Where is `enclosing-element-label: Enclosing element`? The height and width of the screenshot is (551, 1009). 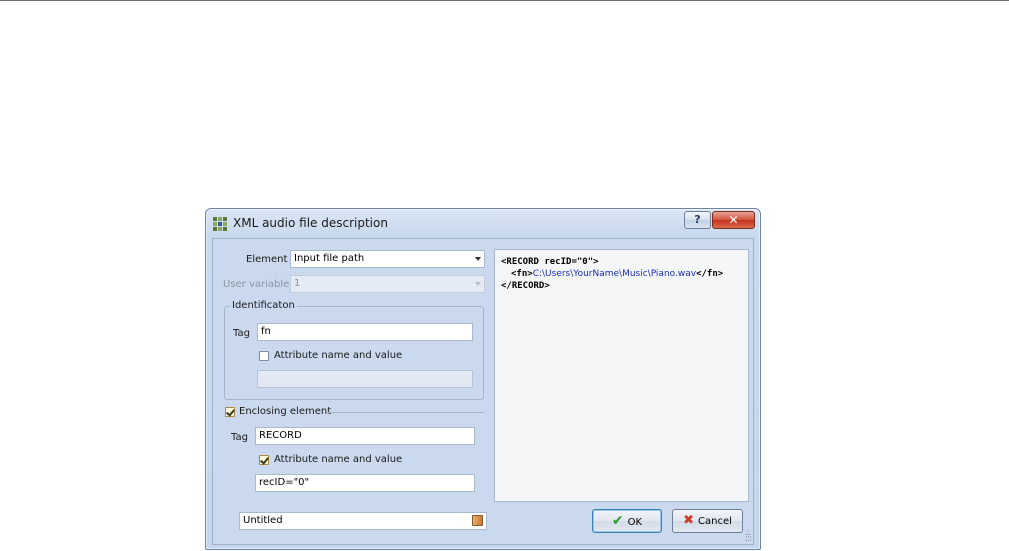
enclosing-element-label: Enclosing element is located at coordinates (285, 411).